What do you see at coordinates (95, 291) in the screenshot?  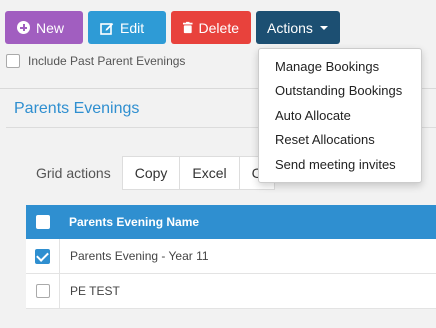 I see `row-name: PE TEST` at bounding box center [95, 291].